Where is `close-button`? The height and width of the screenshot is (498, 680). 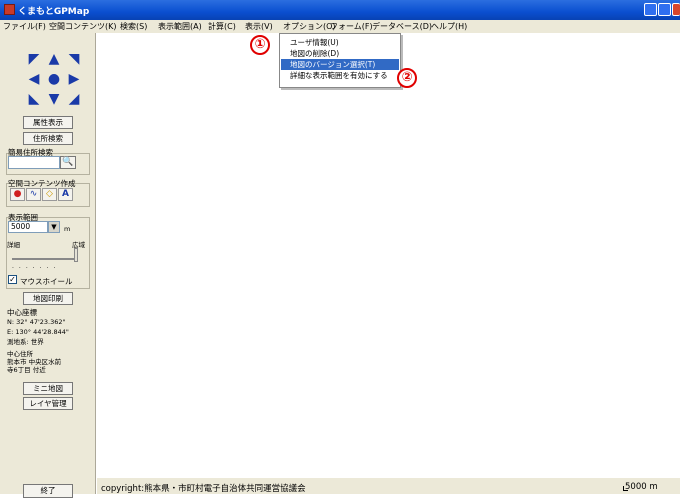
close-button is located at coordinates (676, 9).